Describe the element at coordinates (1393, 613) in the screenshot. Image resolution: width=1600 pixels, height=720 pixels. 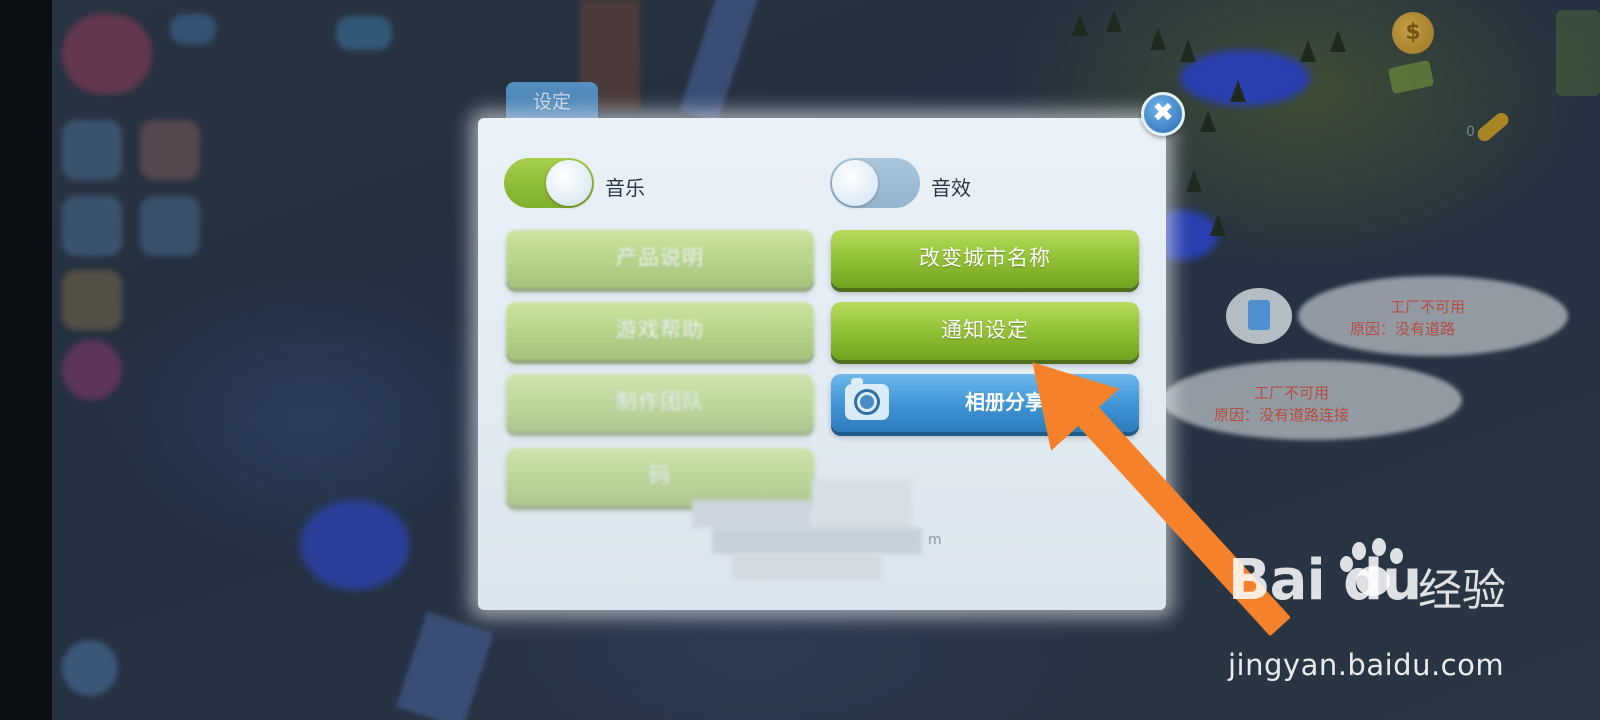
I see `baidu-watermark: Bai du 经验 jingyan.baidu.com` at that location.